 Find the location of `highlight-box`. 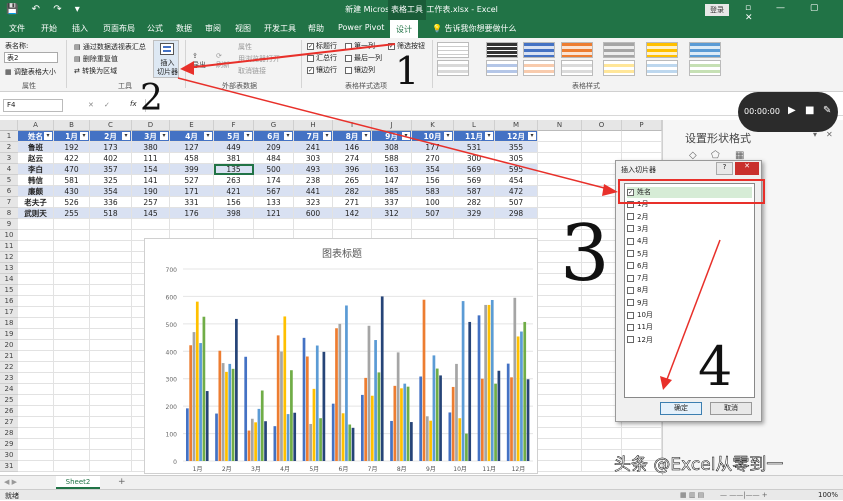

highlight-box is located at coordinates (691, 191).